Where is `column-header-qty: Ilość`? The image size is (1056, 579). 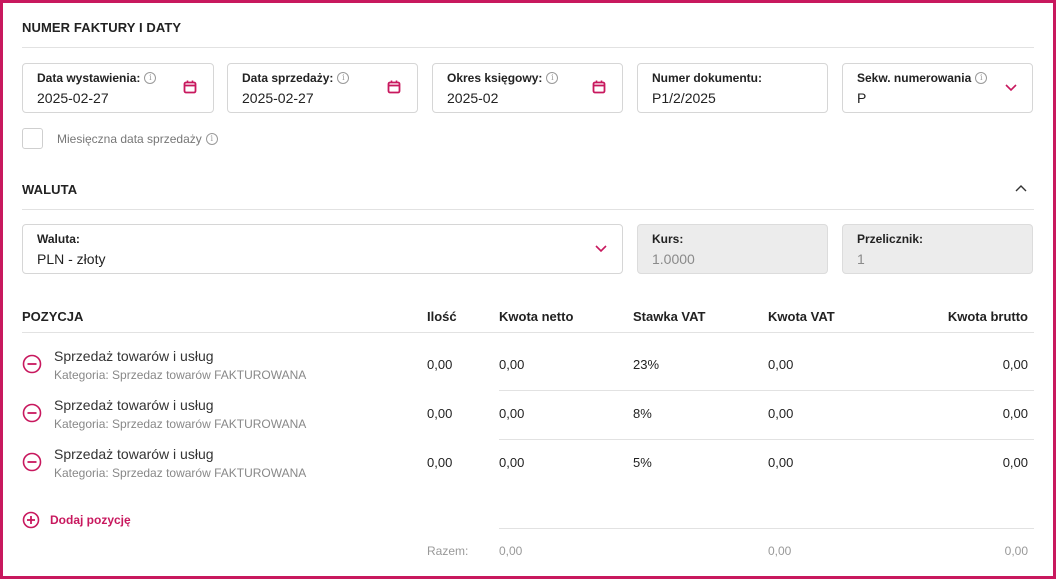 column-header-qty: Ilość is located at coordinates (442, 316).